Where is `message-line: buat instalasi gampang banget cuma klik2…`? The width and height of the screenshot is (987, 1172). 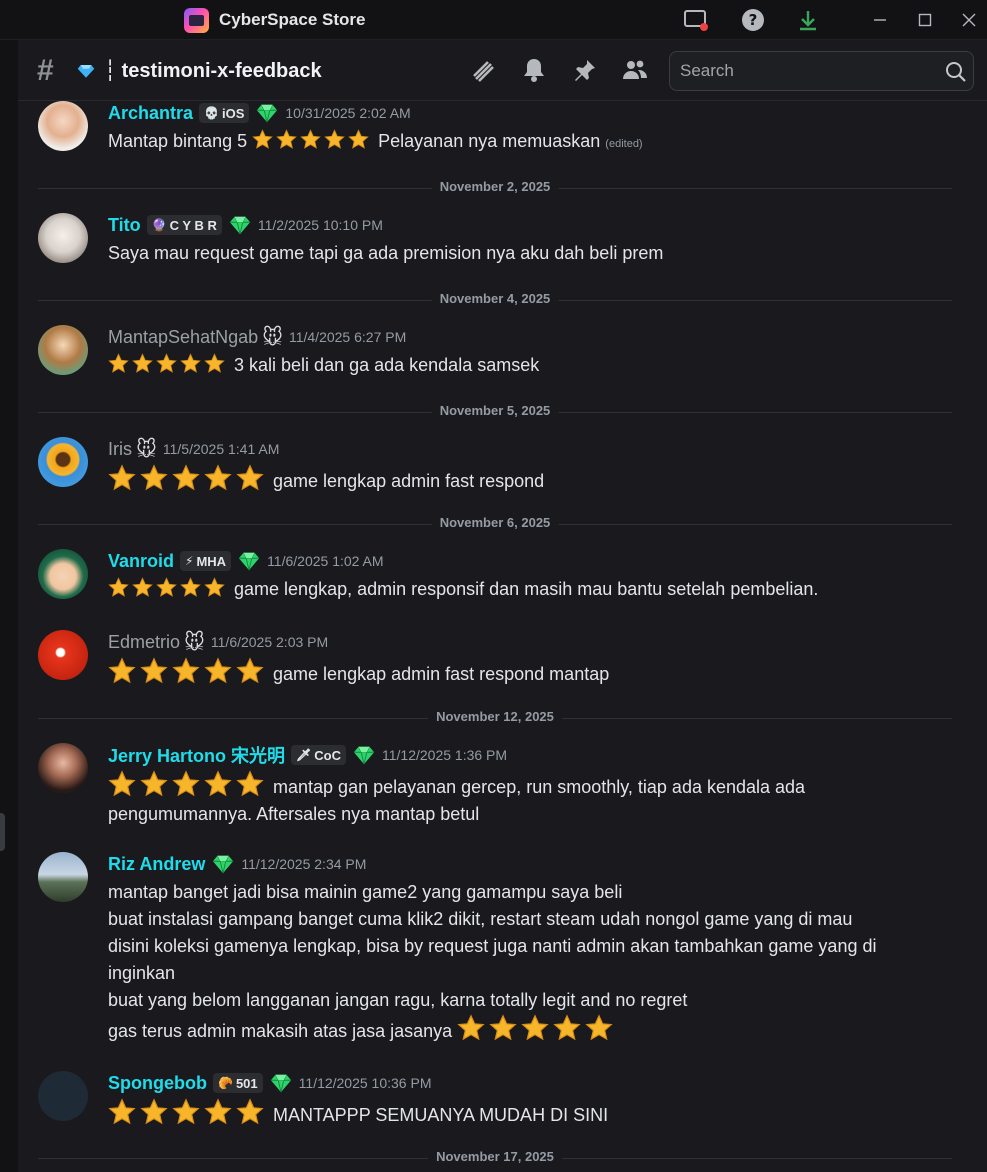
message-line: buat instalasi gampang banget cuma klik2… is located at coordinates (480, 919).